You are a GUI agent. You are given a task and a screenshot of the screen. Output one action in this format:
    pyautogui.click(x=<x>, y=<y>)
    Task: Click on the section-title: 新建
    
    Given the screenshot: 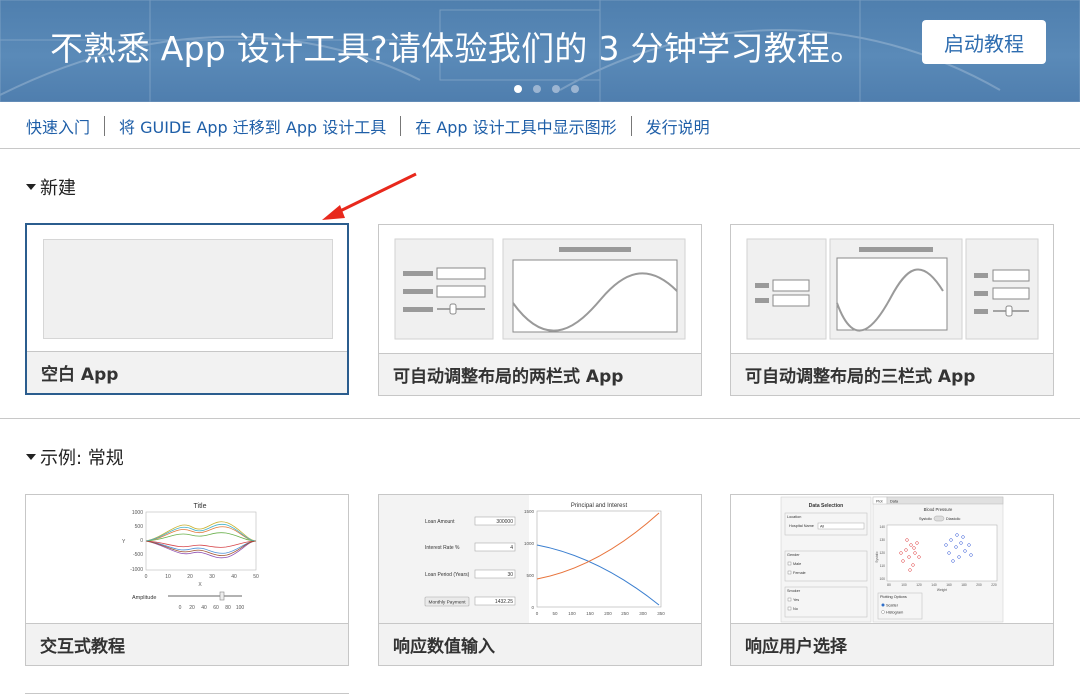 What is the action you would take?
    pyautogui.click(x=58, y=188)
    